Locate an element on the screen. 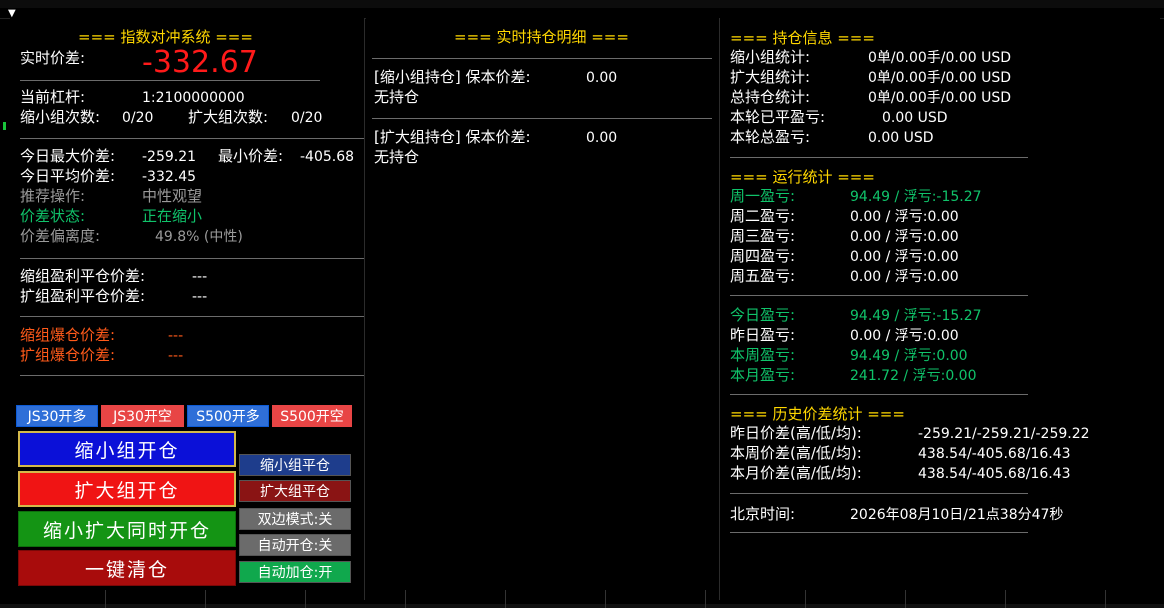 This screenshot has width=1164, height=608. week-pnl-value: 94.49 / 浮亏:0.00 is located at coordinates (909, 356).